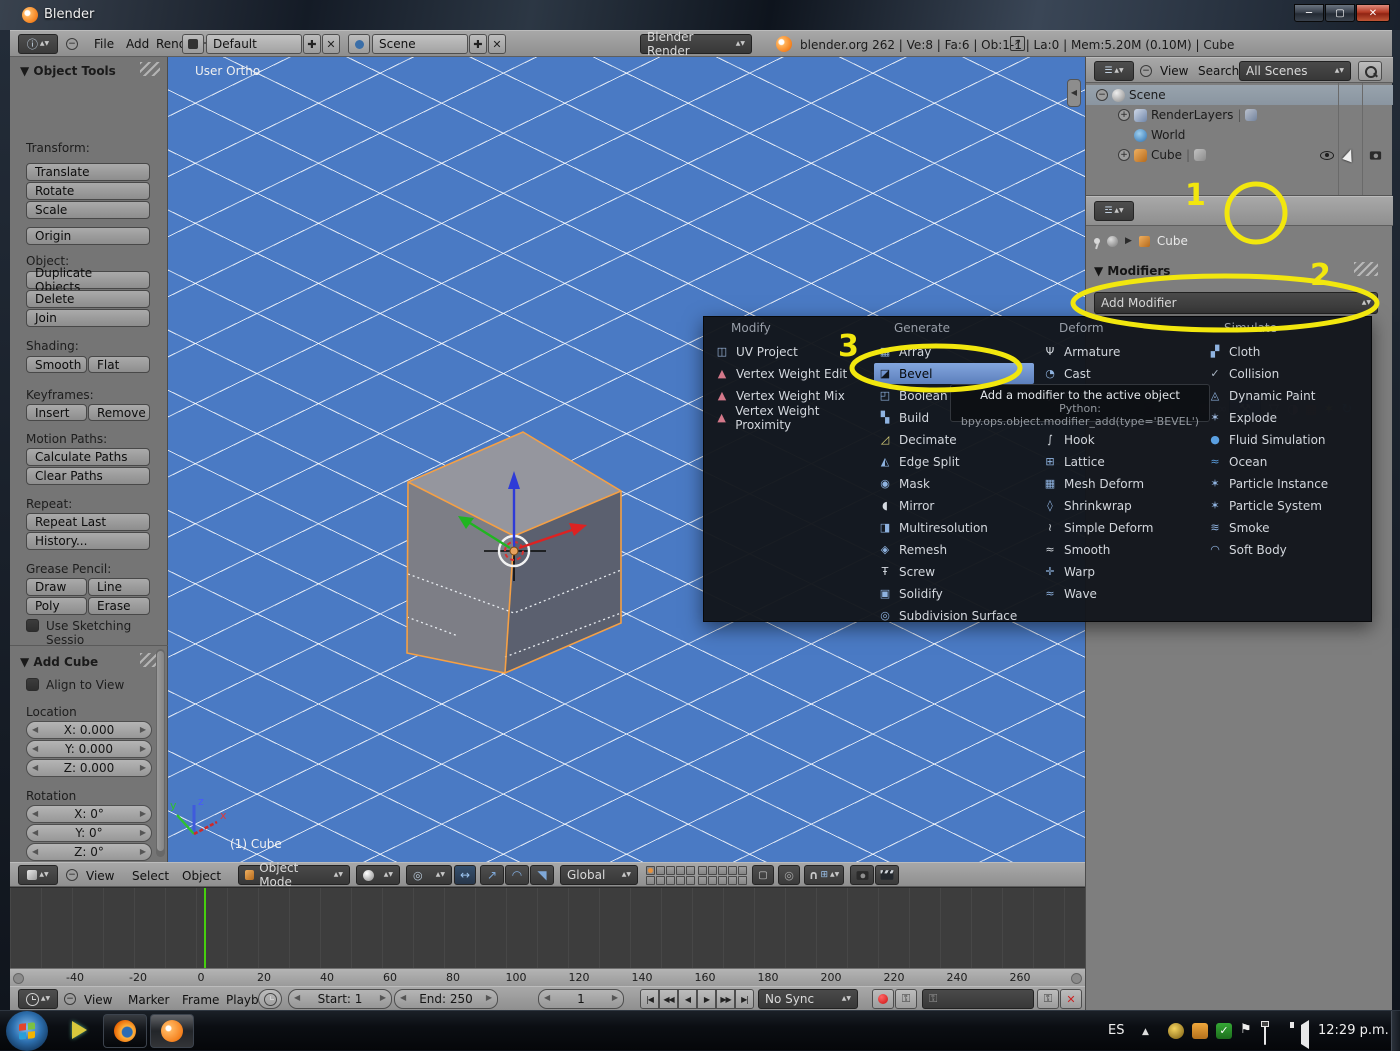  What do you see at coordinates (1340, 13) in the screenshot?
I see `maximize-button: ▢` at bounding box center [1340, 13].